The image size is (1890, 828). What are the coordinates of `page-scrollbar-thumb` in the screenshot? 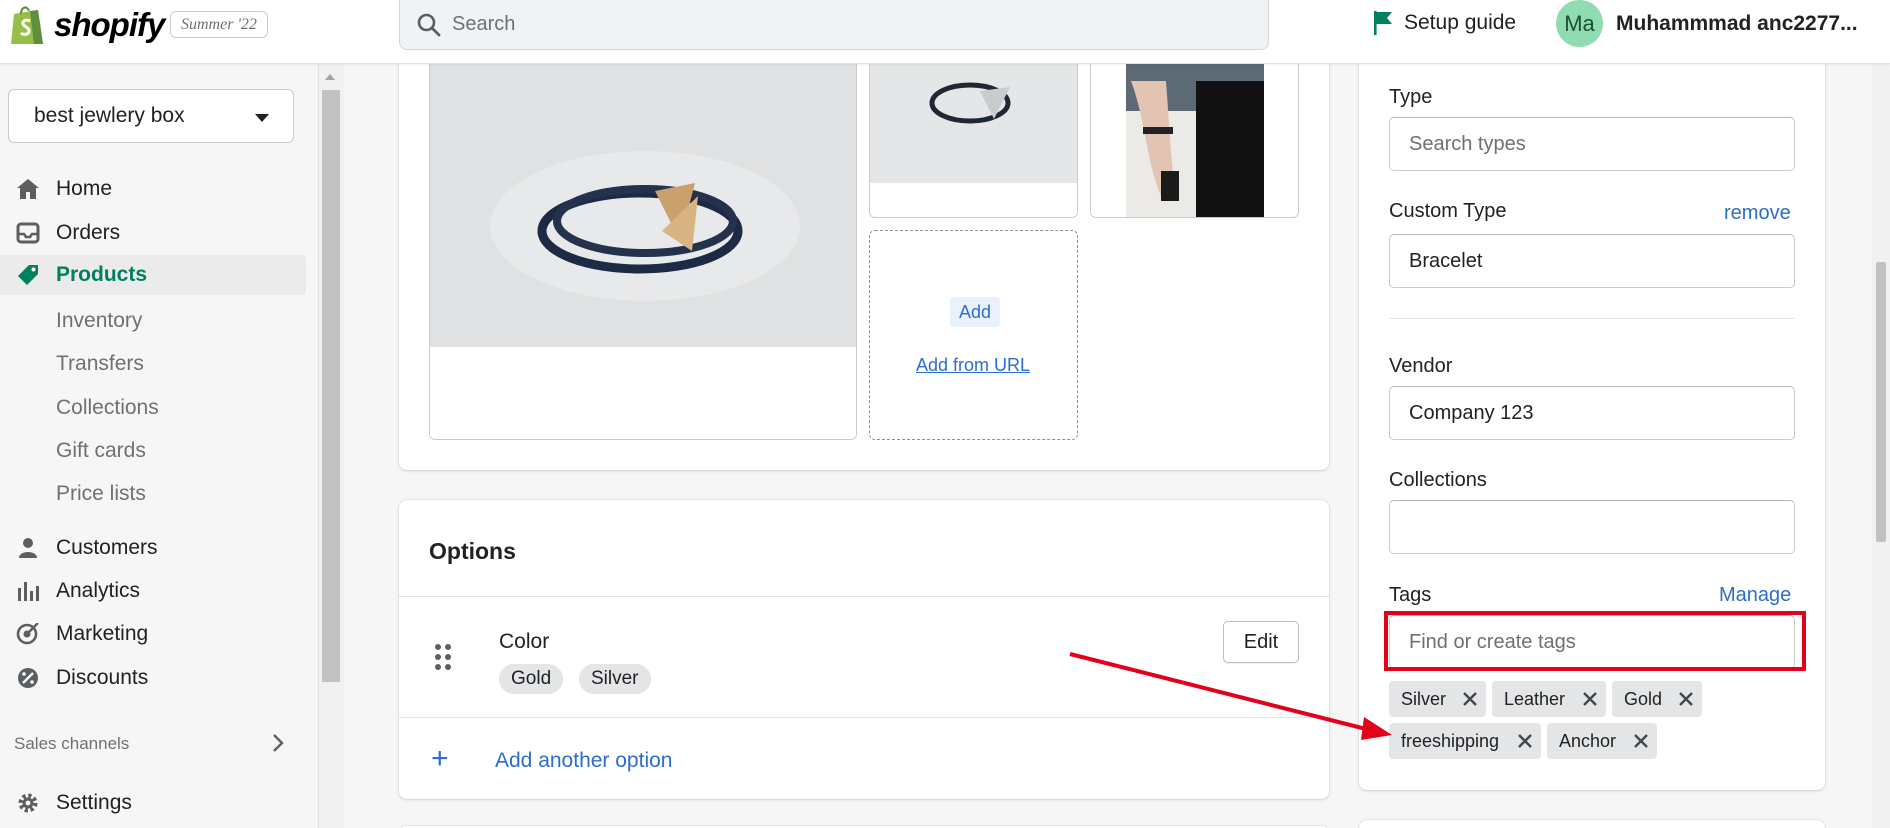 It's located at (1881, 402).